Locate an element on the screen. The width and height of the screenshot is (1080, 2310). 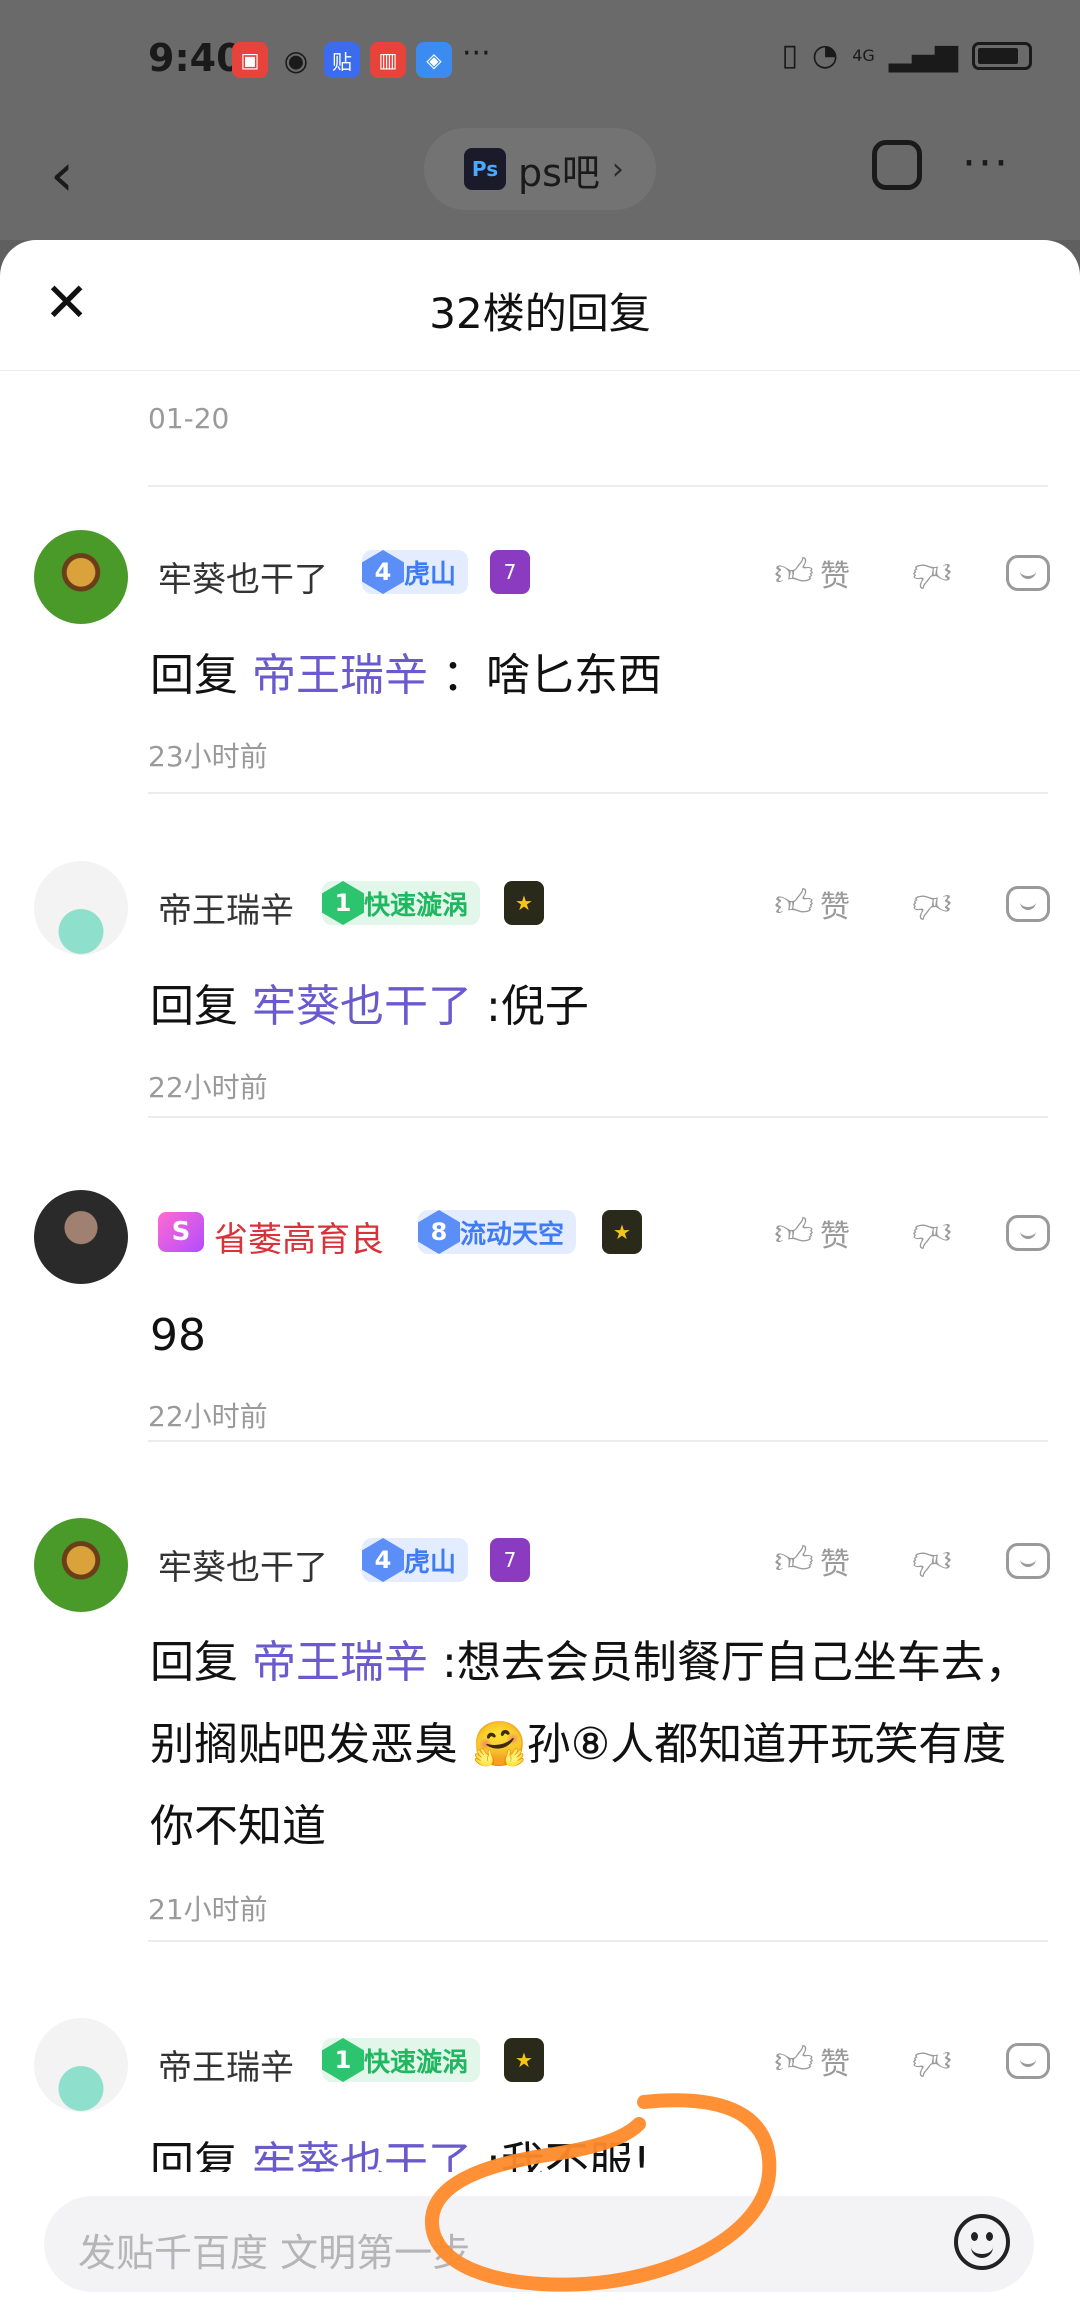
emoji-icon is located at coordinates (982, 2242).